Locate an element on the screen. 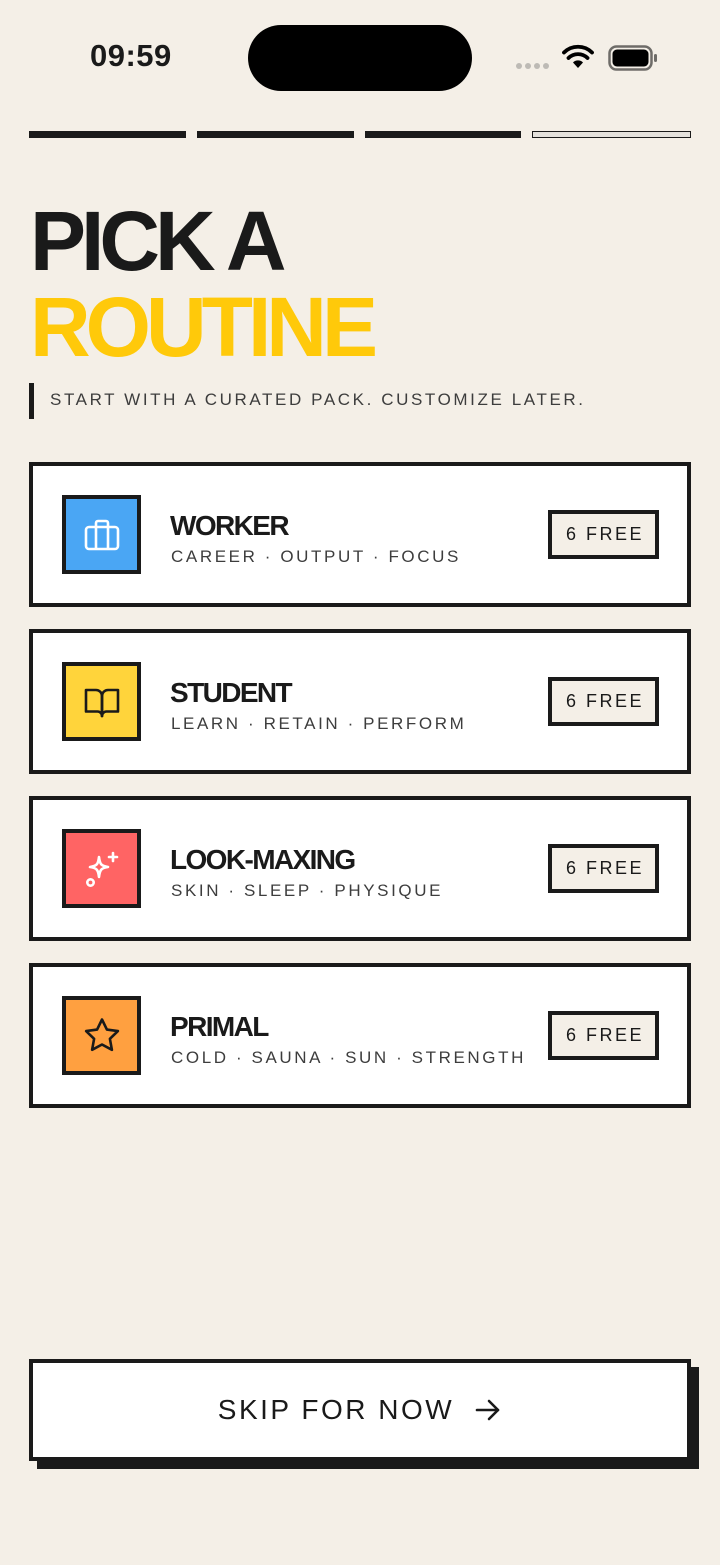  star-icon is located at coordinates (101, 1034).